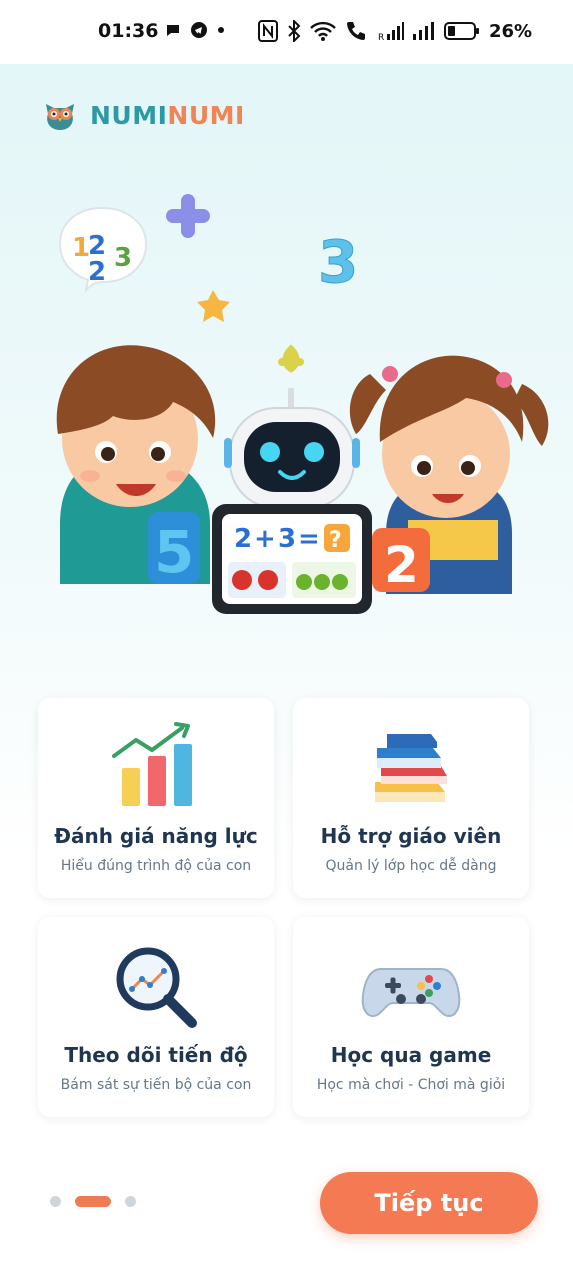 Image resolution: width=573 pixels, height=1280 pixels. What do you see at coordinates (286, 32) in the screenshot?
I see `status-bar: 01:36 R 26%` at bounding box center [286, 32].